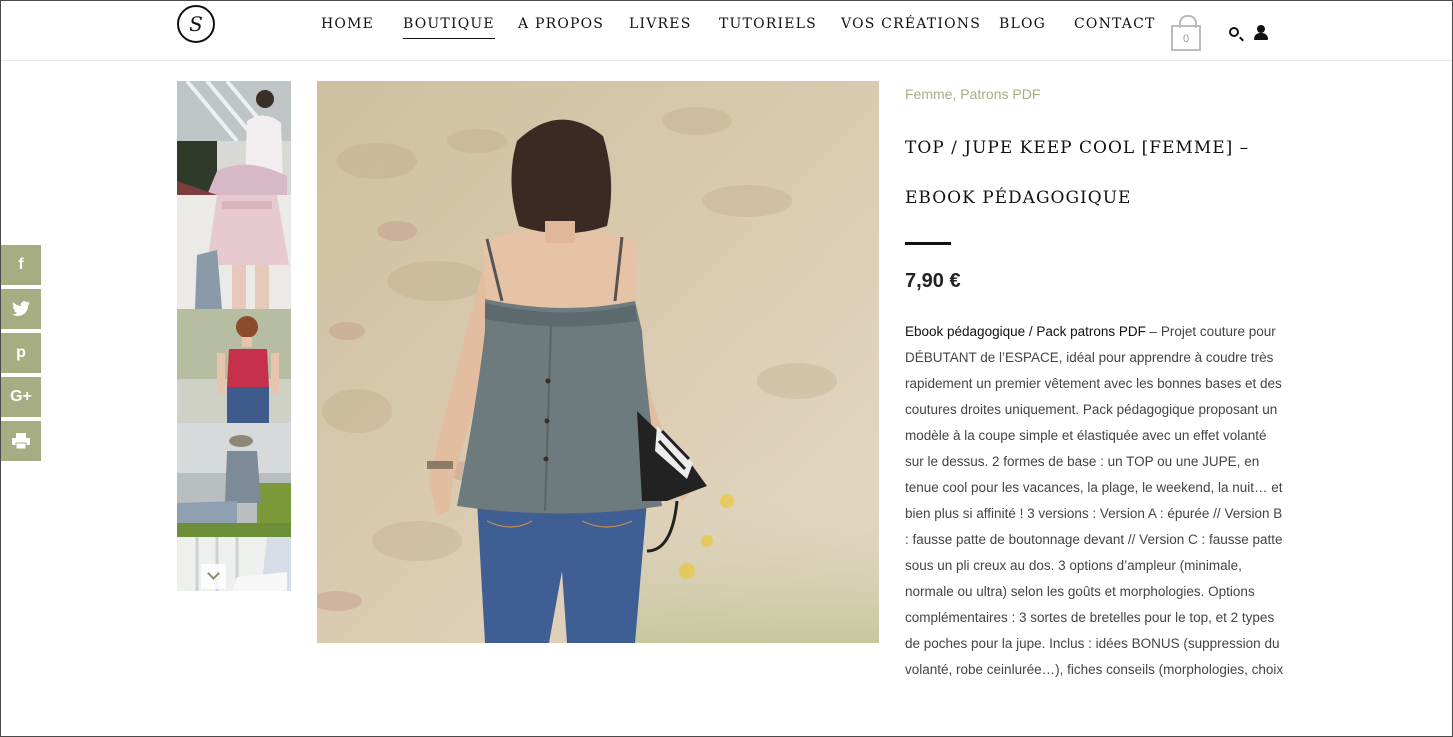 The width and height of the screenshot is (1453, 737). Describe the element at coordinates (1000, 94) in the screenshot. I see `category-link-patrons-pdf: Patrons PDF` at that location.